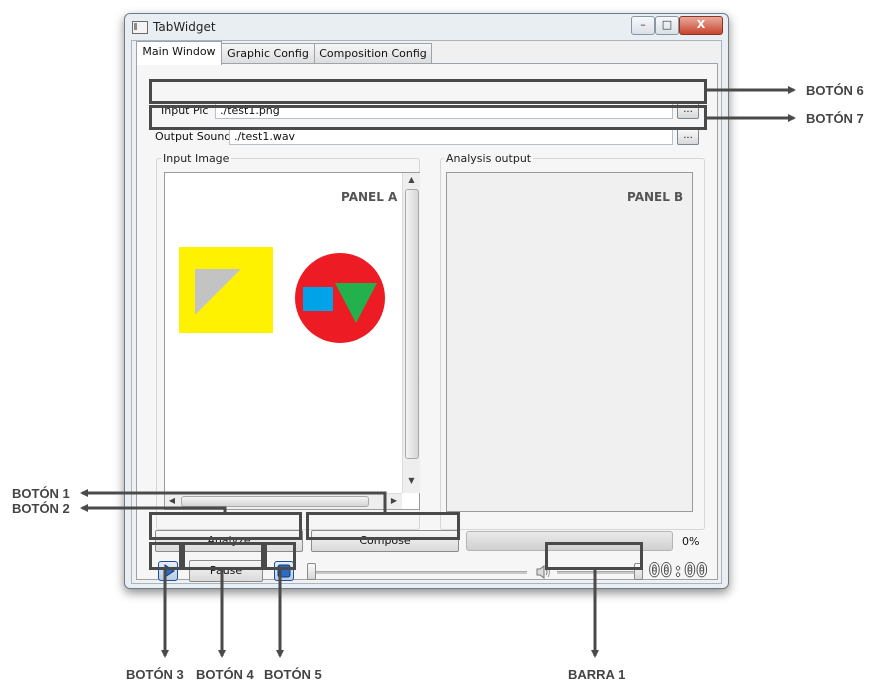  What do you see at coordinates (41, 493) in the screenshot?
I see `annotation-boton1: BOTÓN 1` at bounding box center [41, 493].